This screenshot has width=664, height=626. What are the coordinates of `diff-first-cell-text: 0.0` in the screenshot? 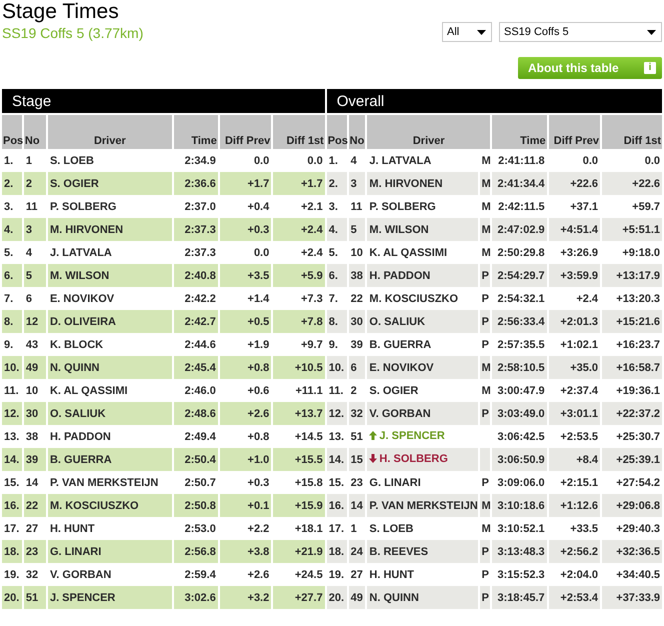 It's located at (315, 161).